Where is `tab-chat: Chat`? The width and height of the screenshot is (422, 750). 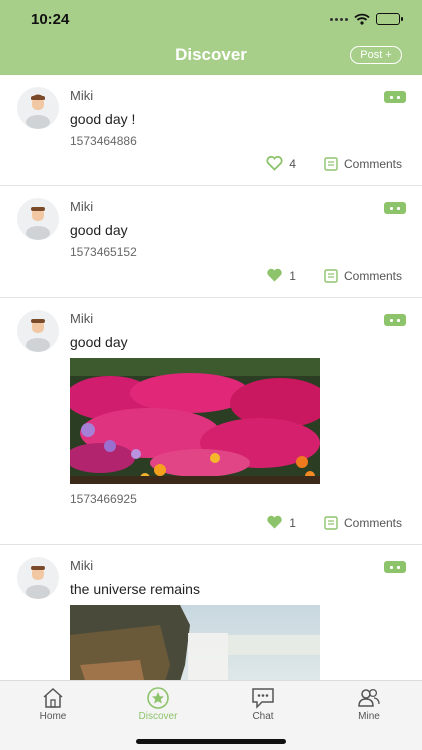
tab-chat: Chat is located at coordinates (263, 703).